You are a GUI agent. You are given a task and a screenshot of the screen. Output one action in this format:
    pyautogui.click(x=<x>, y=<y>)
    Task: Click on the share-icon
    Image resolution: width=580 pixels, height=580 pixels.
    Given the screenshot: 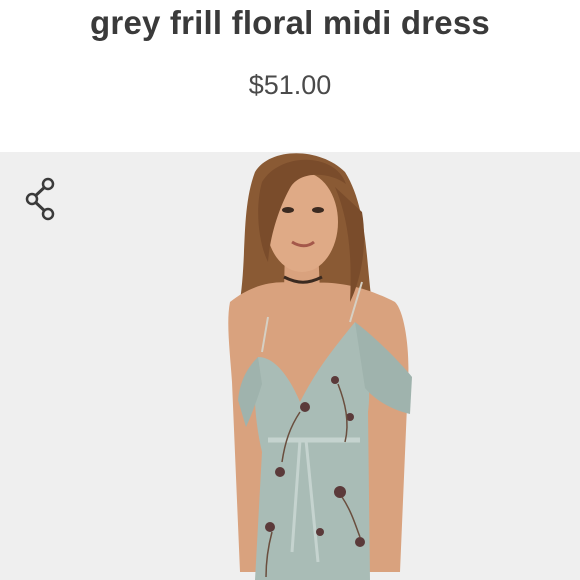 What is the action you would take?
    pyautogui.click(x=40, y=199)
    